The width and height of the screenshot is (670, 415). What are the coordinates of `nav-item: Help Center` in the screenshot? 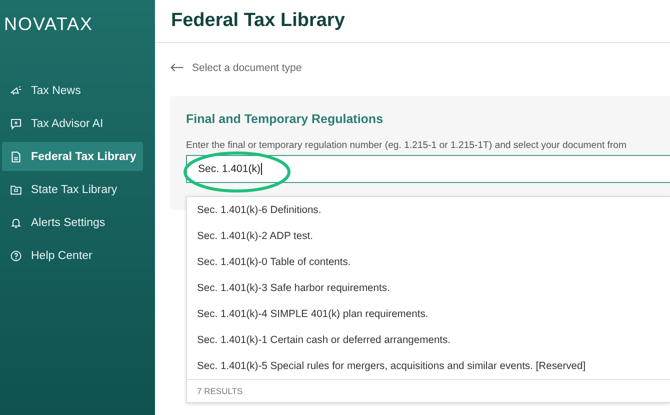 It's located at (72, 255).